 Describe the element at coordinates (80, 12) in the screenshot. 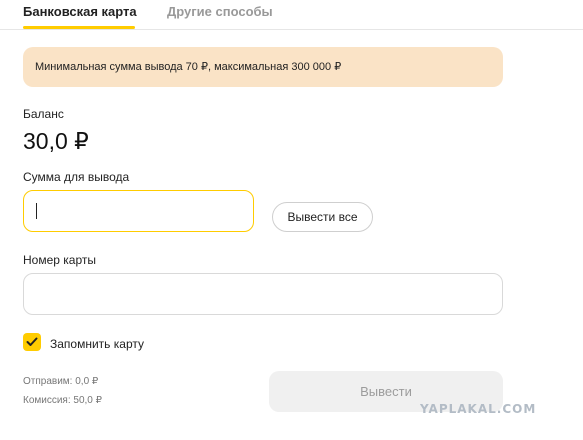

I see `tab-bank-card: Банковская карта` at that location.